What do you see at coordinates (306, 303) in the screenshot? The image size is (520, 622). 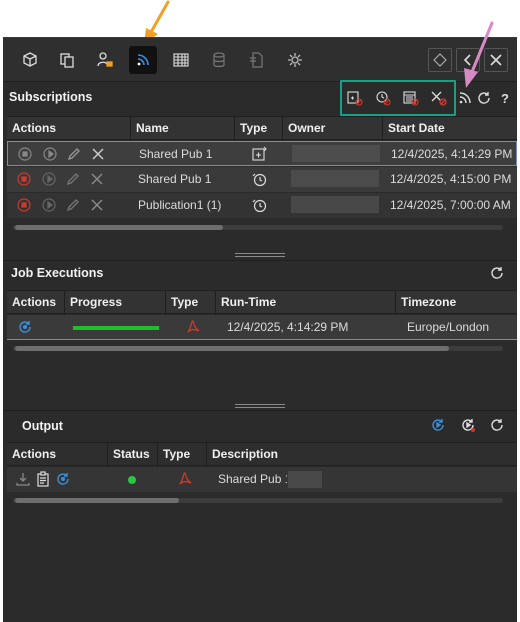 I see `column-header-run-time: Run-Time` at bounding box center [306, 303].